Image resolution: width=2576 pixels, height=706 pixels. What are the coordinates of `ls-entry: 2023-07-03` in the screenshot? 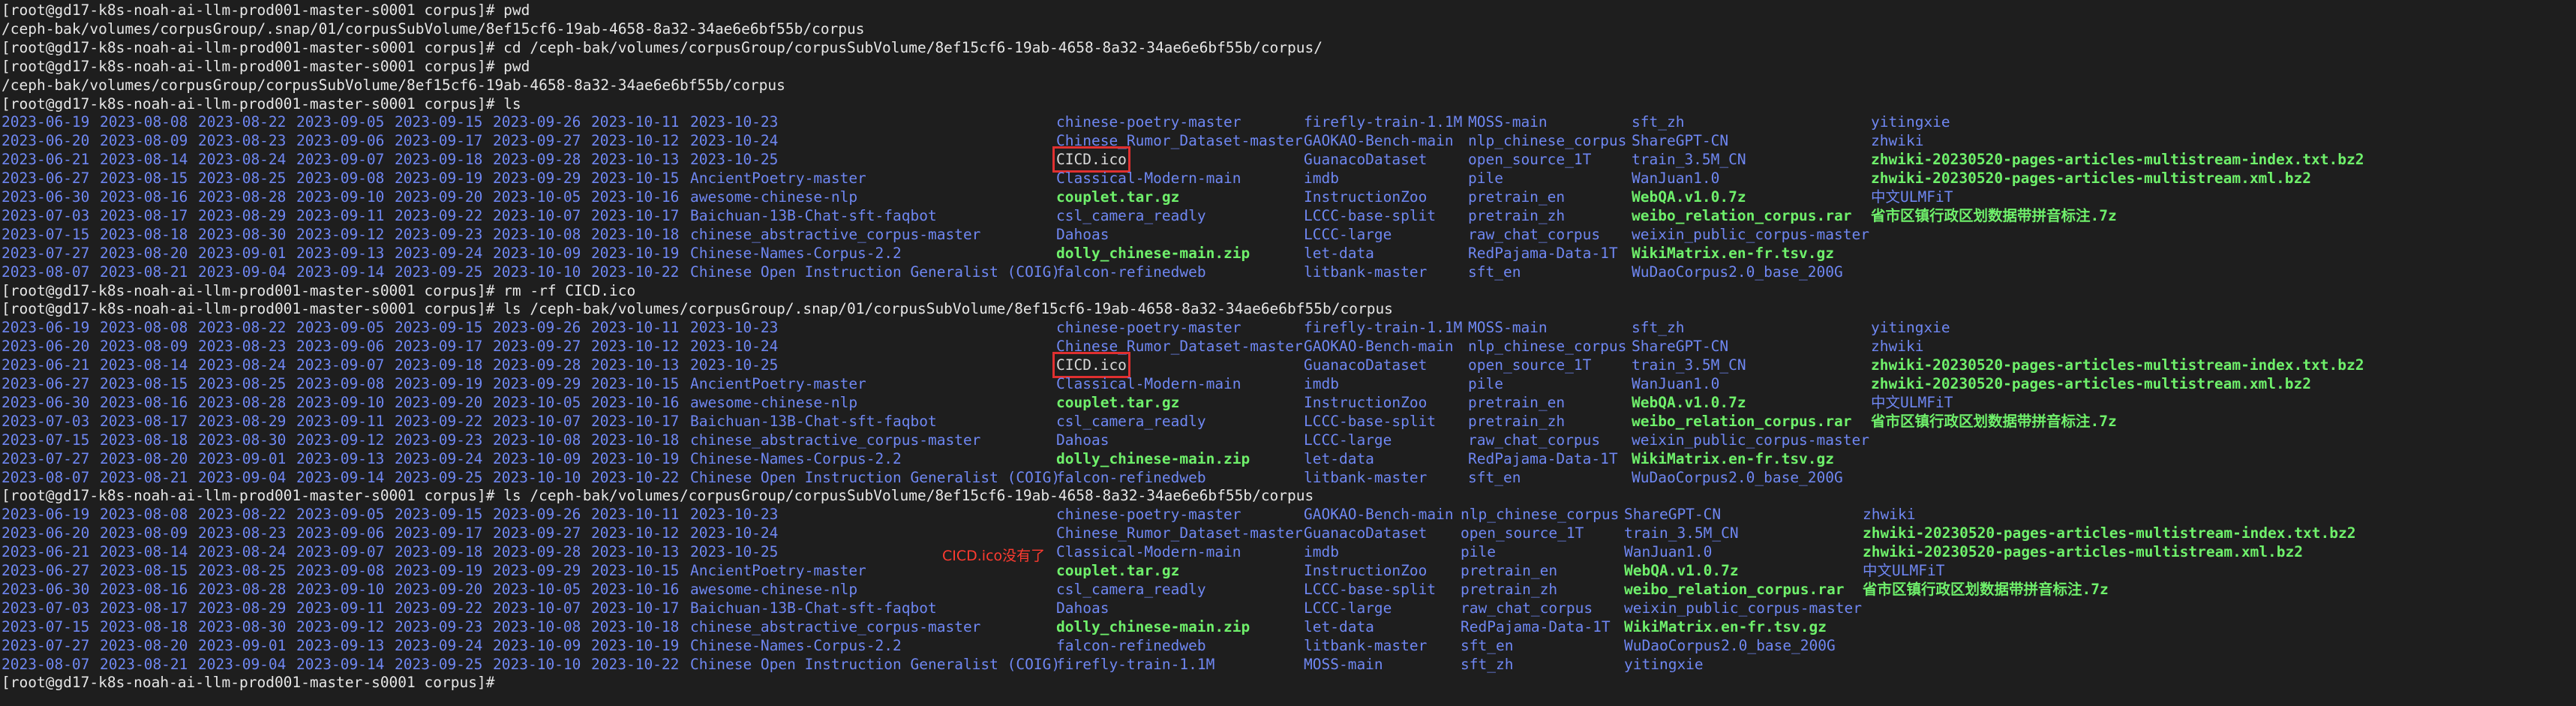 It's located at (46, 421).